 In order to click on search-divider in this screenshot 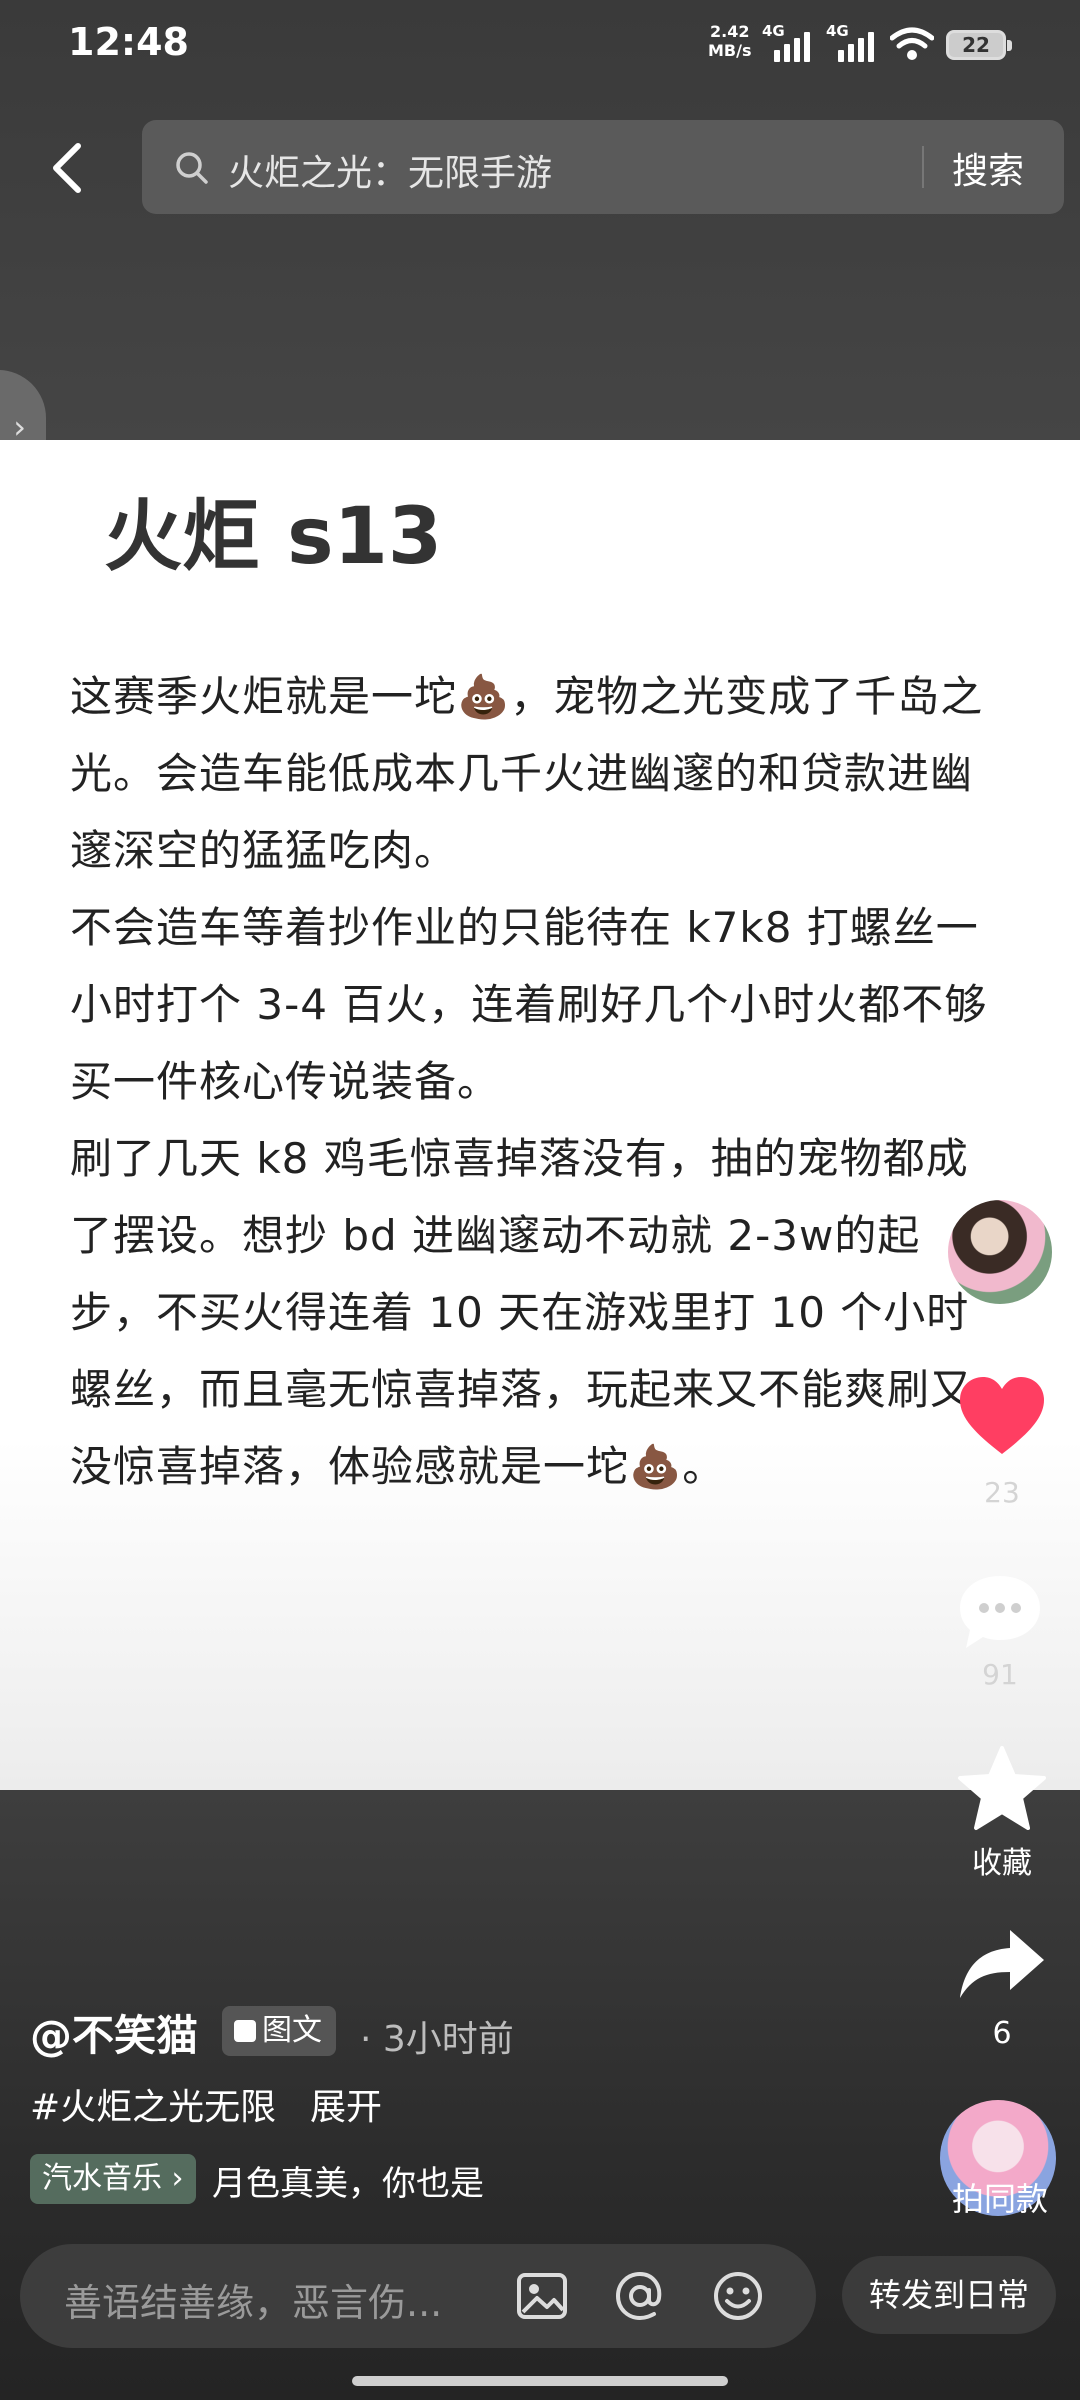, I will do `click(923, 167)`.